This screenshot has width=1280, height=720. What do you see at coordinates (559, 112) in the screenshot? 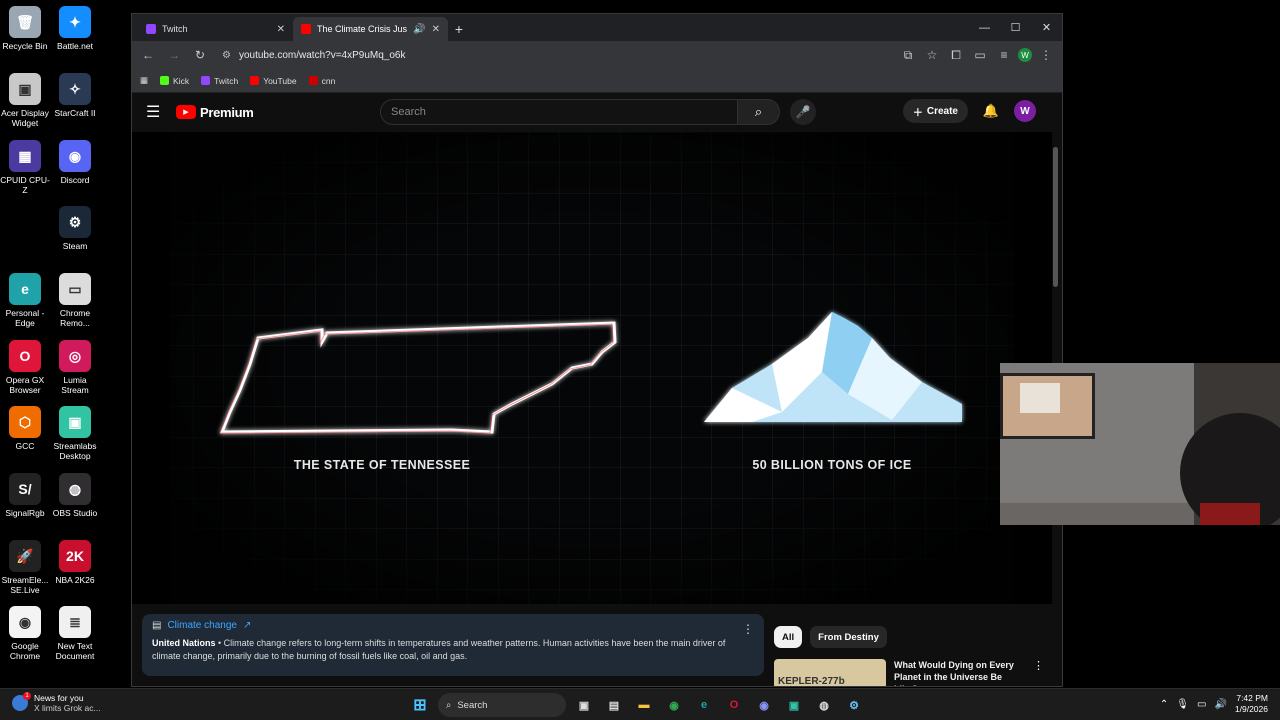
I see `search-input: Search` at bounding box center [559, 112].